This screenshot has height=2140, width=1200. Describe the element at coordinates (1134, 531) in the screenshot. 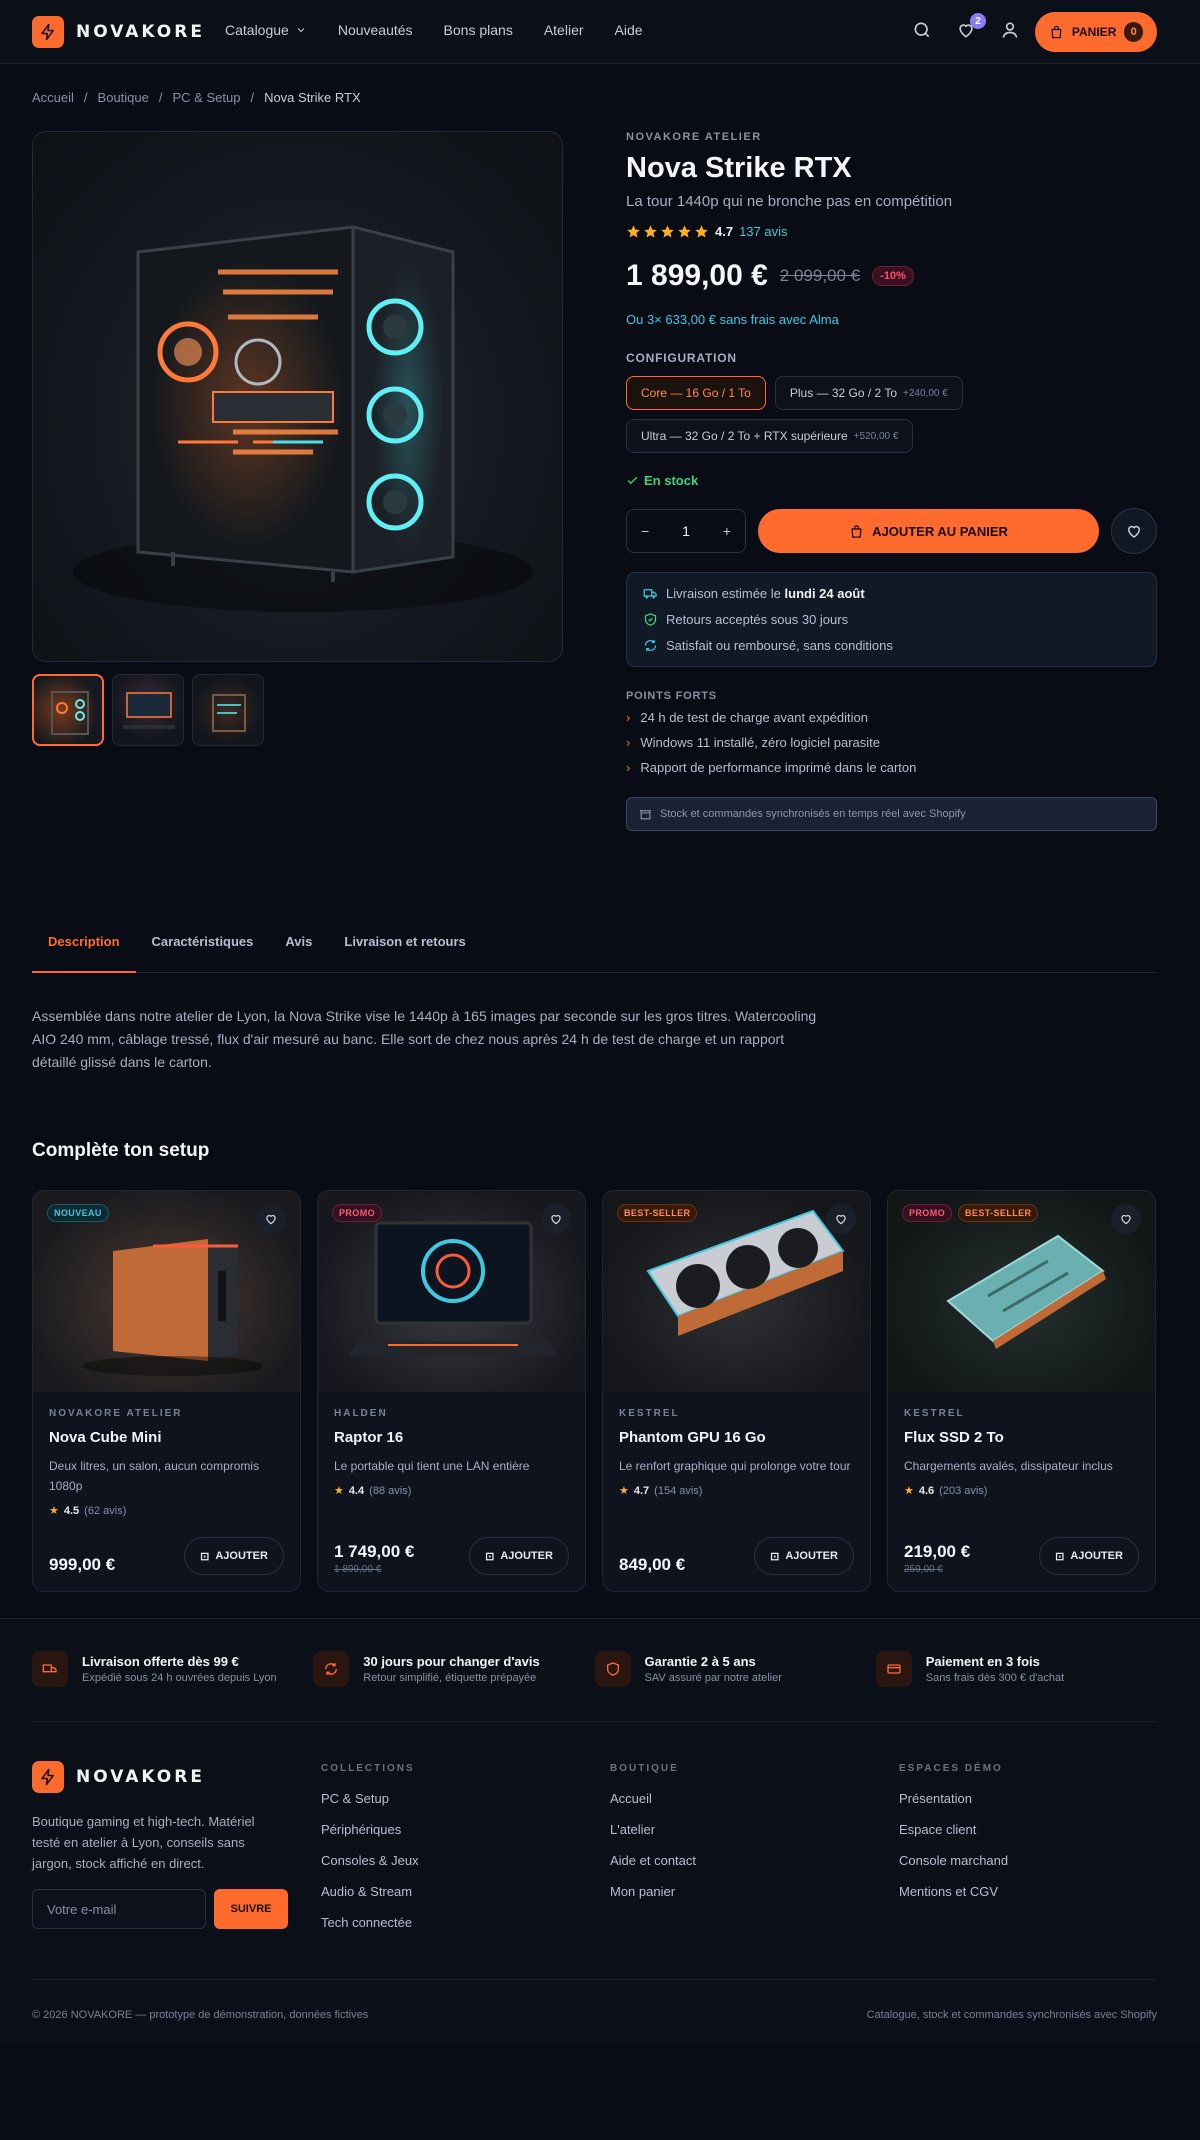

I see `wishlist-button` at that location.